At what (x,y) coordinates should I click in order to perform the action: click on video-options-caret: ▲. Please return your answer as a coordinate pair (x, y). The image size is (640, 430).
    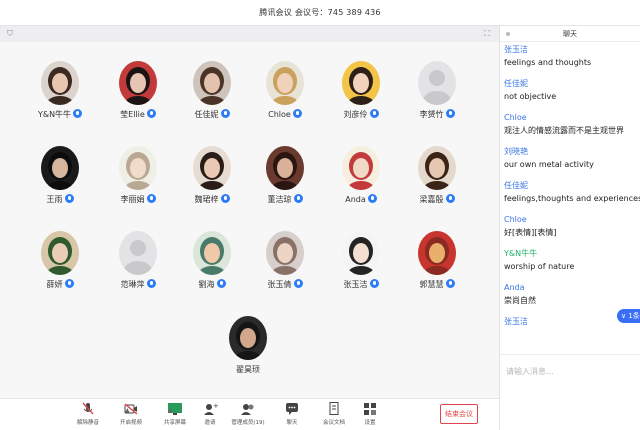
    Looking at the image, I should click on (170, 410).